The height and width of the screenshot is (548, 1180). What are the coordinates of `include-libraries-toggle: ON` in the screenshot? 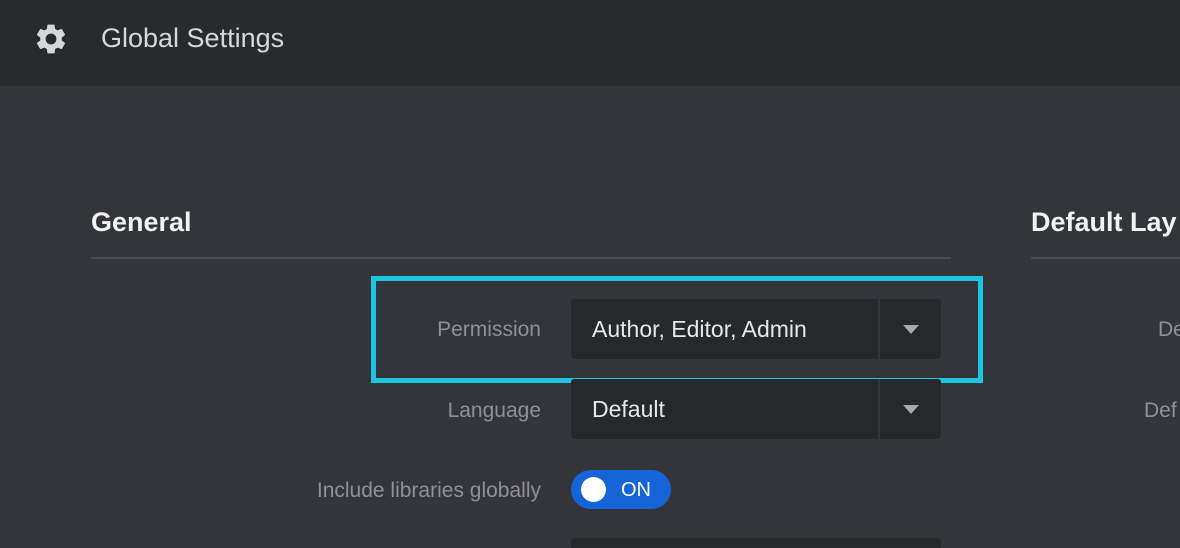 It's located at (621, 489).